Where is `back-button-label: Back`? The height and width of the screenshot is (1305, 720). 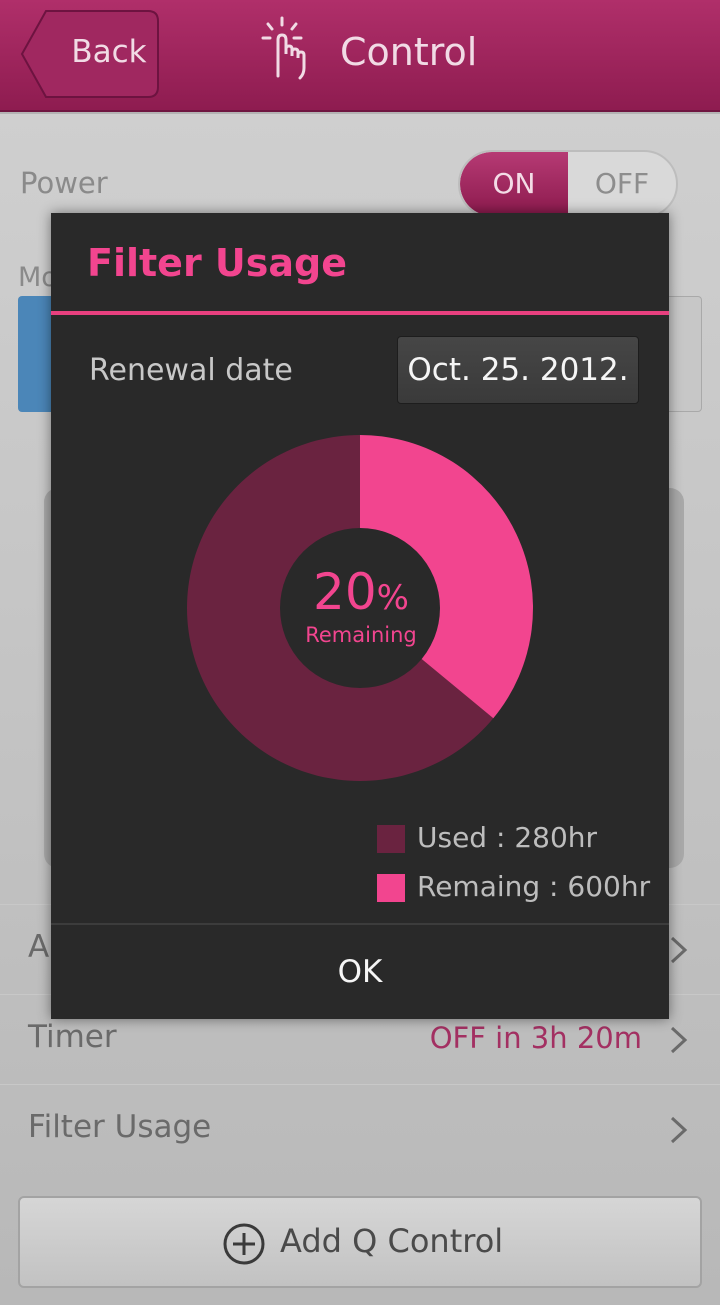
back-button-label: Back is located at coordinates (109, 52).